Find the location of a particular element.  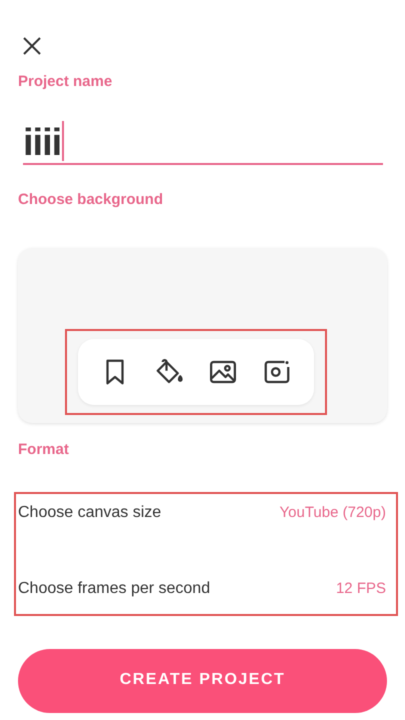

text-cursor is located at coordinates (63, 141).